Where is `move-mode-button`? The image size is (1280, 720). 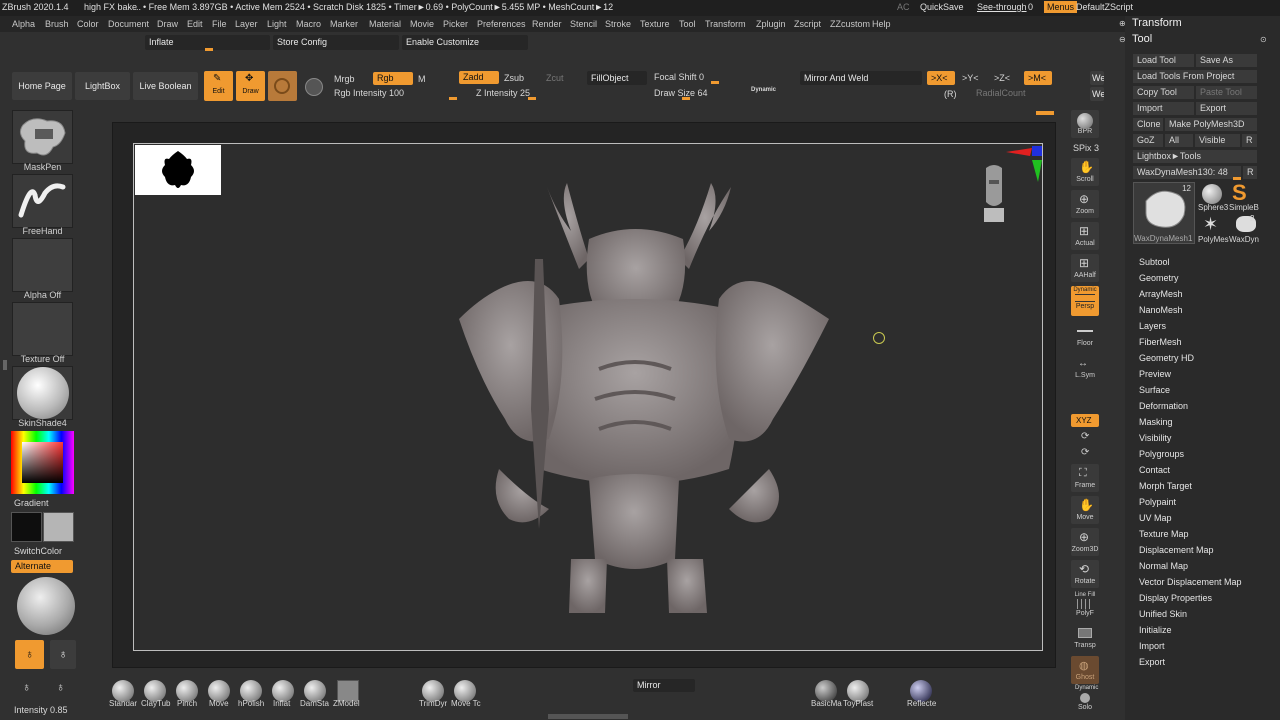
move-mode-button is located at coordinates (282, 86).